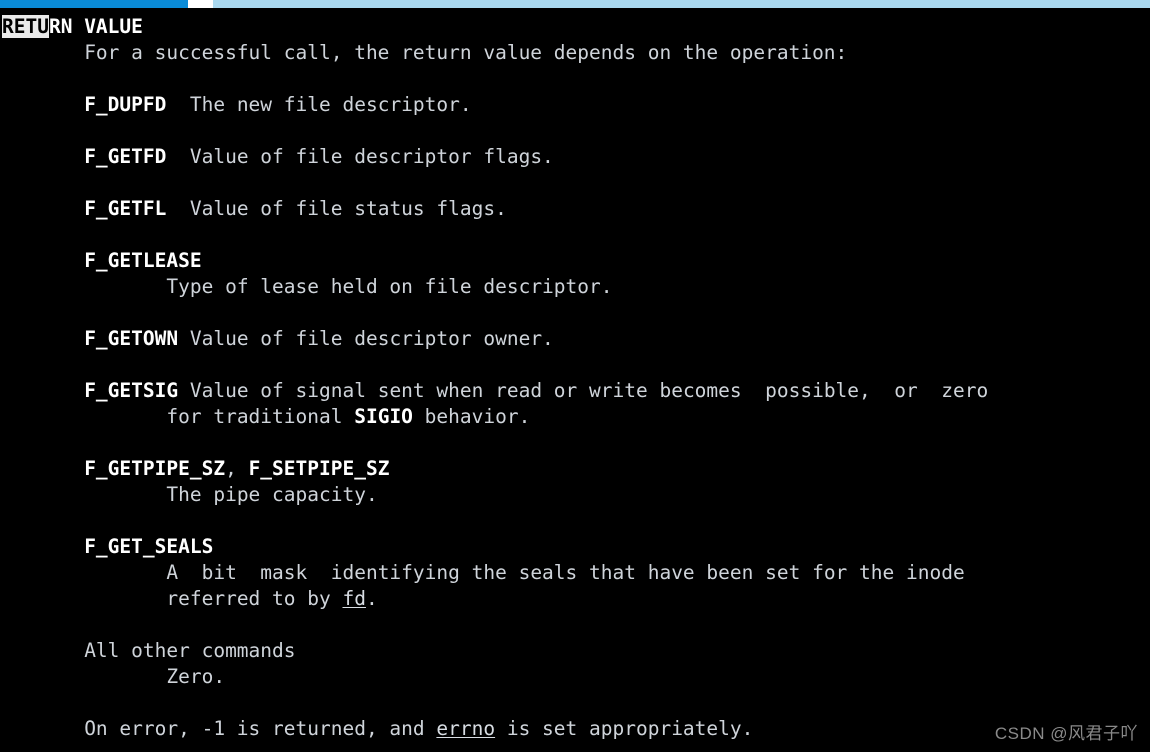 Image resolution: width=1150 pixels, height=752 pixels. What do you see at coordinates (471, 416) in the screenshot?
I see `desc-f-getsig-cont-suffix: behavior.` at bounding box center [471, 416].